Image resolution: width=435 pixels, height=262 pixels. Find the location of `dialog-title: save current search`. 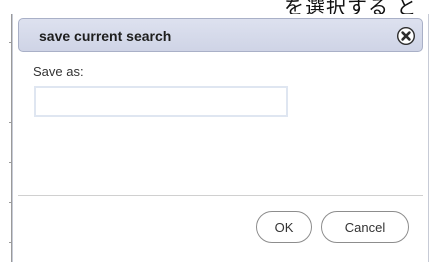

dialog-title: save current search is located at coordinates (105, 36).